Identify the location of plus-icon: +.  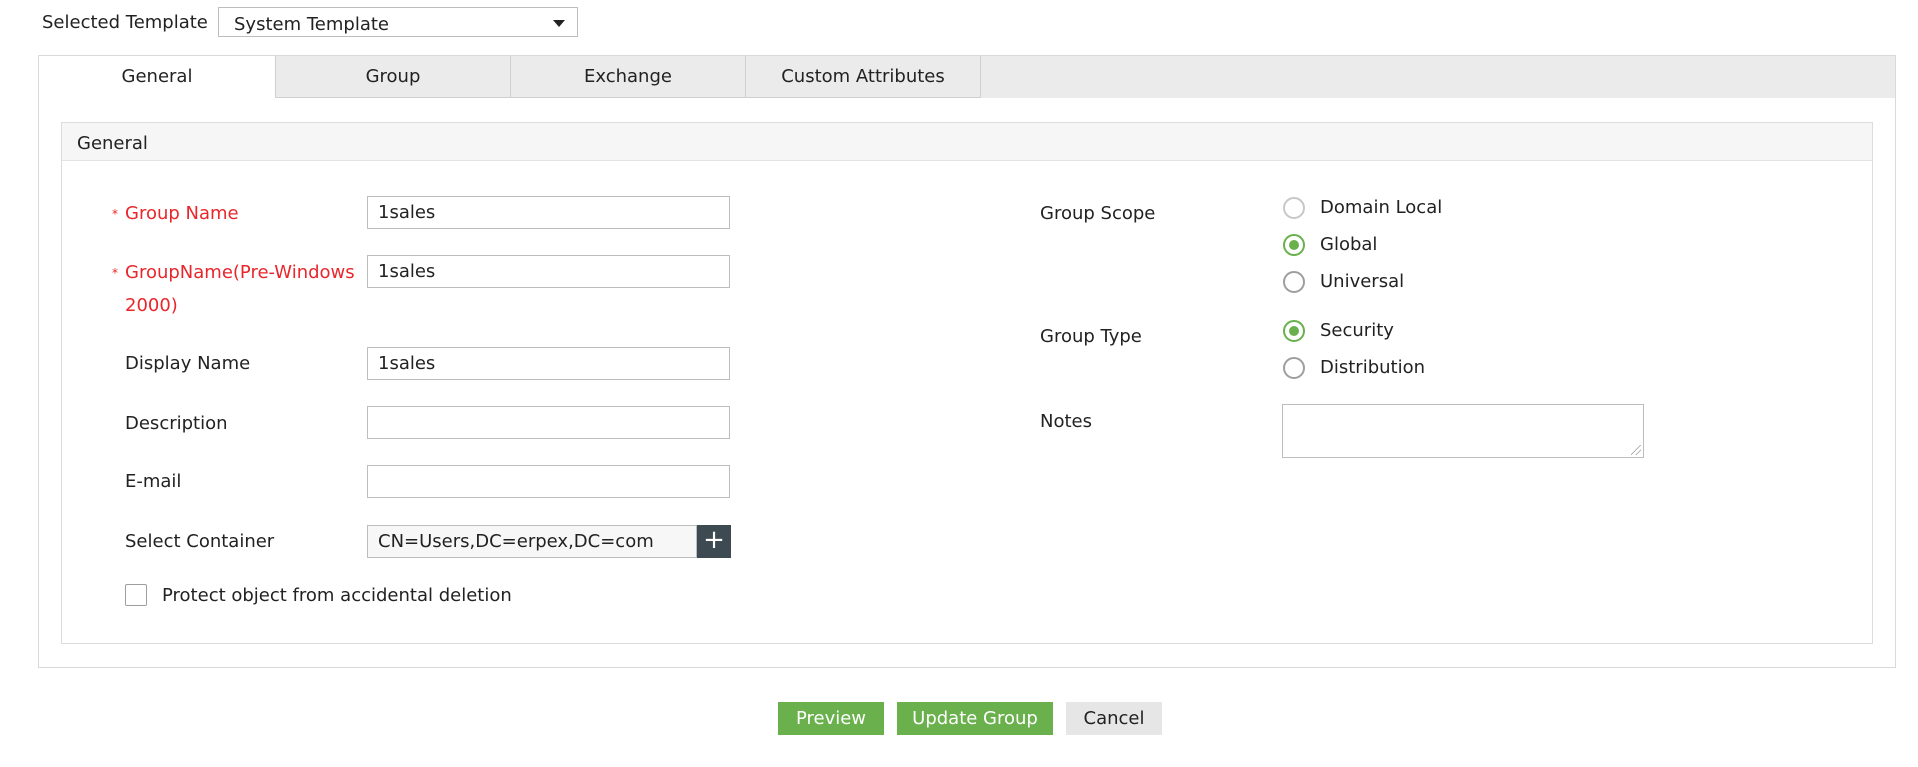
(714, 540).